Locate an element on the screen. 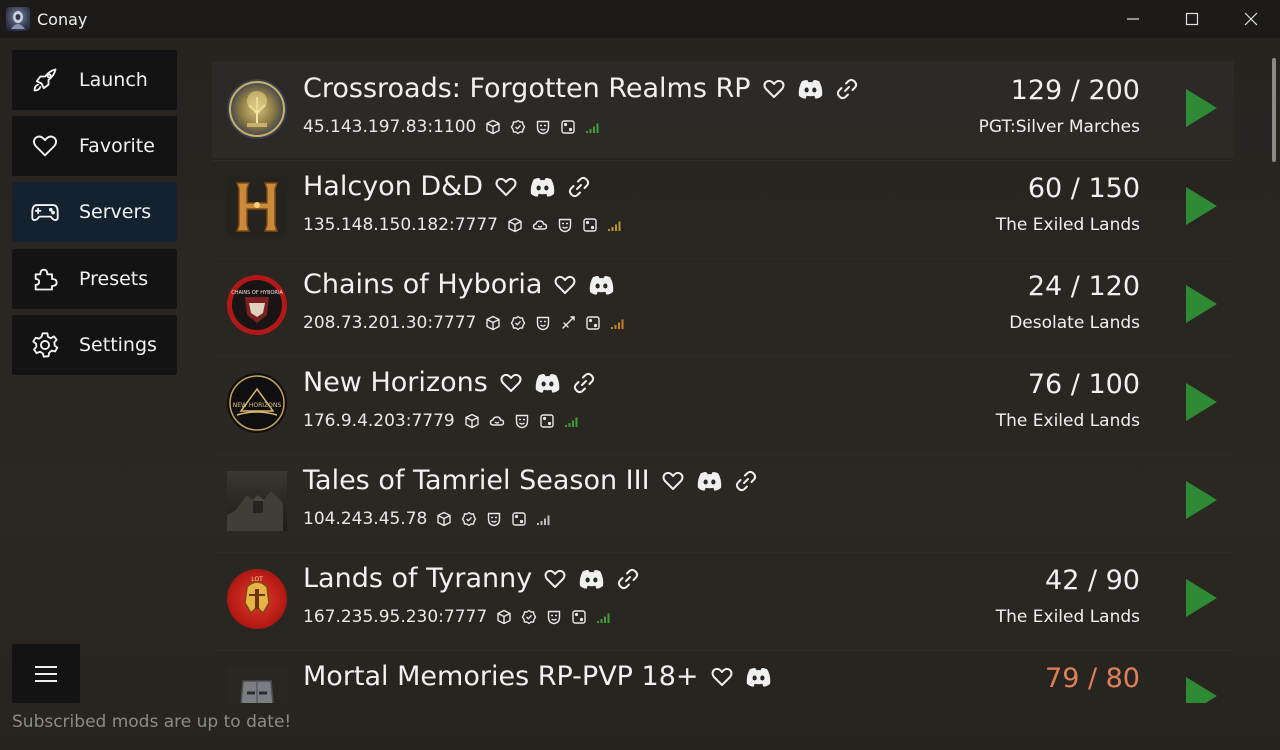 The height and width of the screenshot is (750, 1280). server-map: PGT:Silver Marches is located at coordinates (1059, 127).